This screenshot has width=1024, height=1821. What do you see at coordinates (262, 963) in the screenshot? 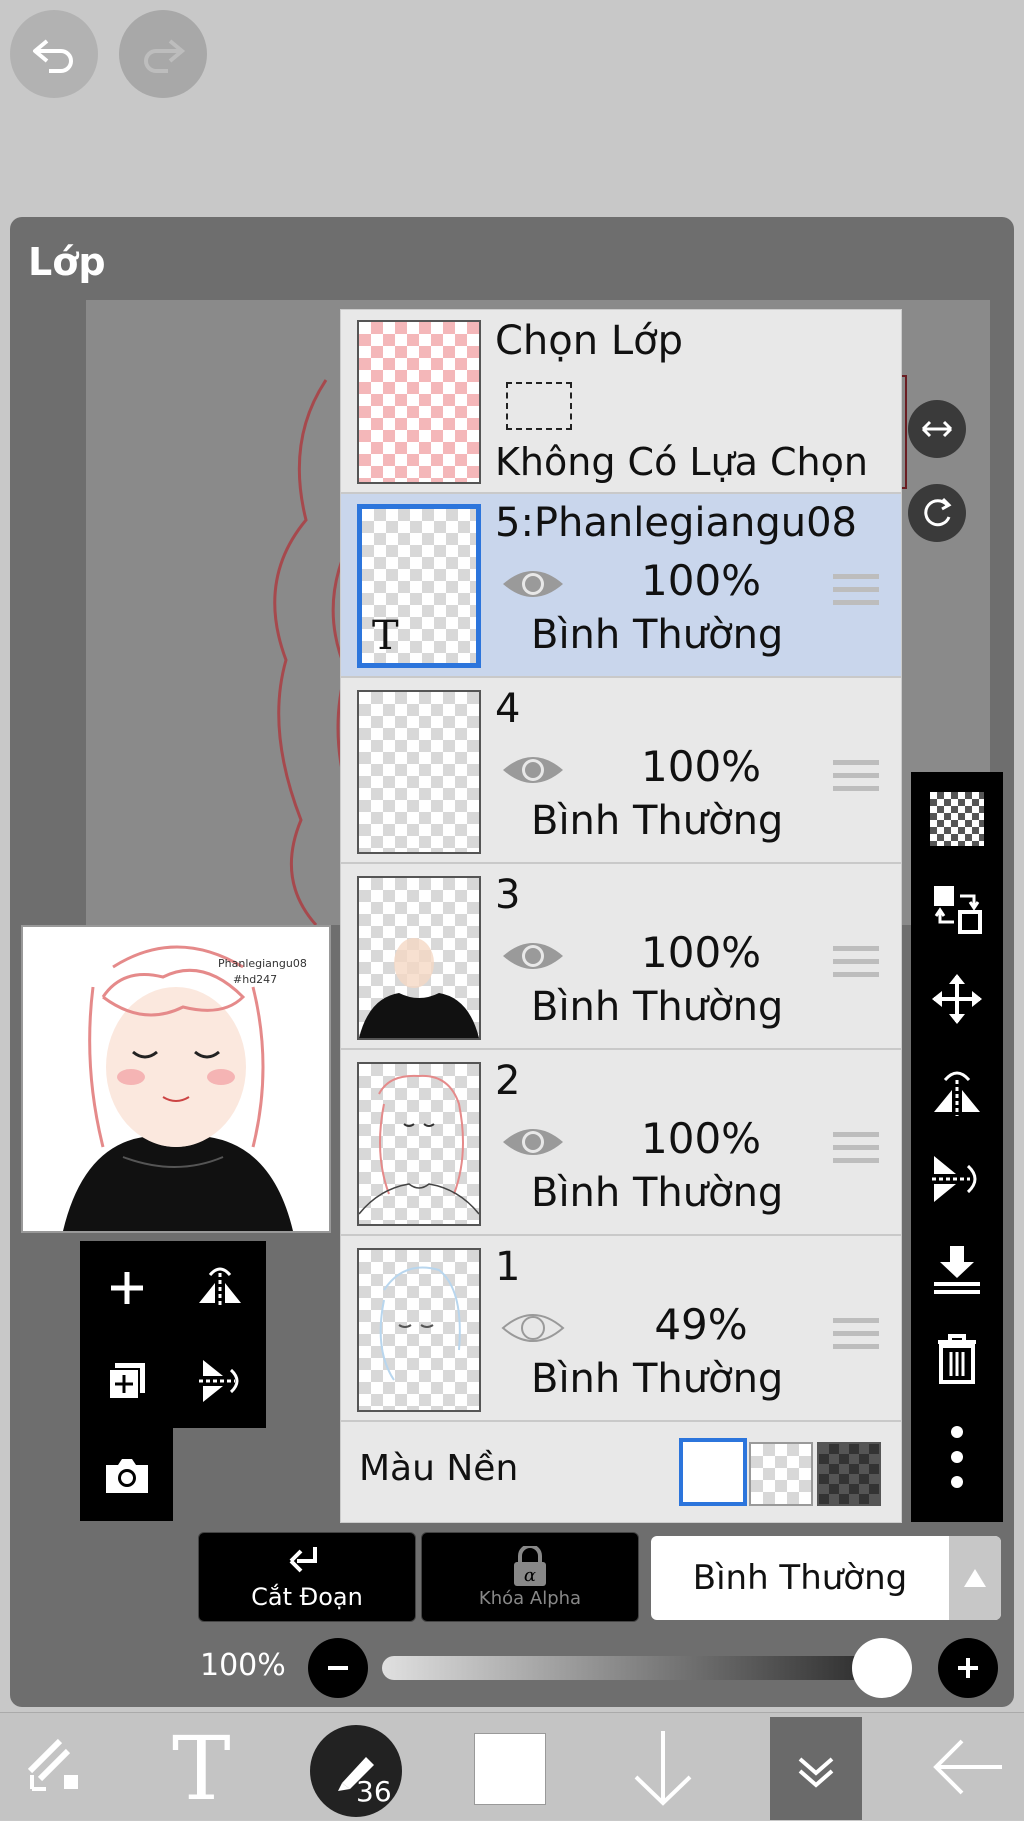
I see `watermark-name: Phanlegiangu08` at bounding box center [262, 963].